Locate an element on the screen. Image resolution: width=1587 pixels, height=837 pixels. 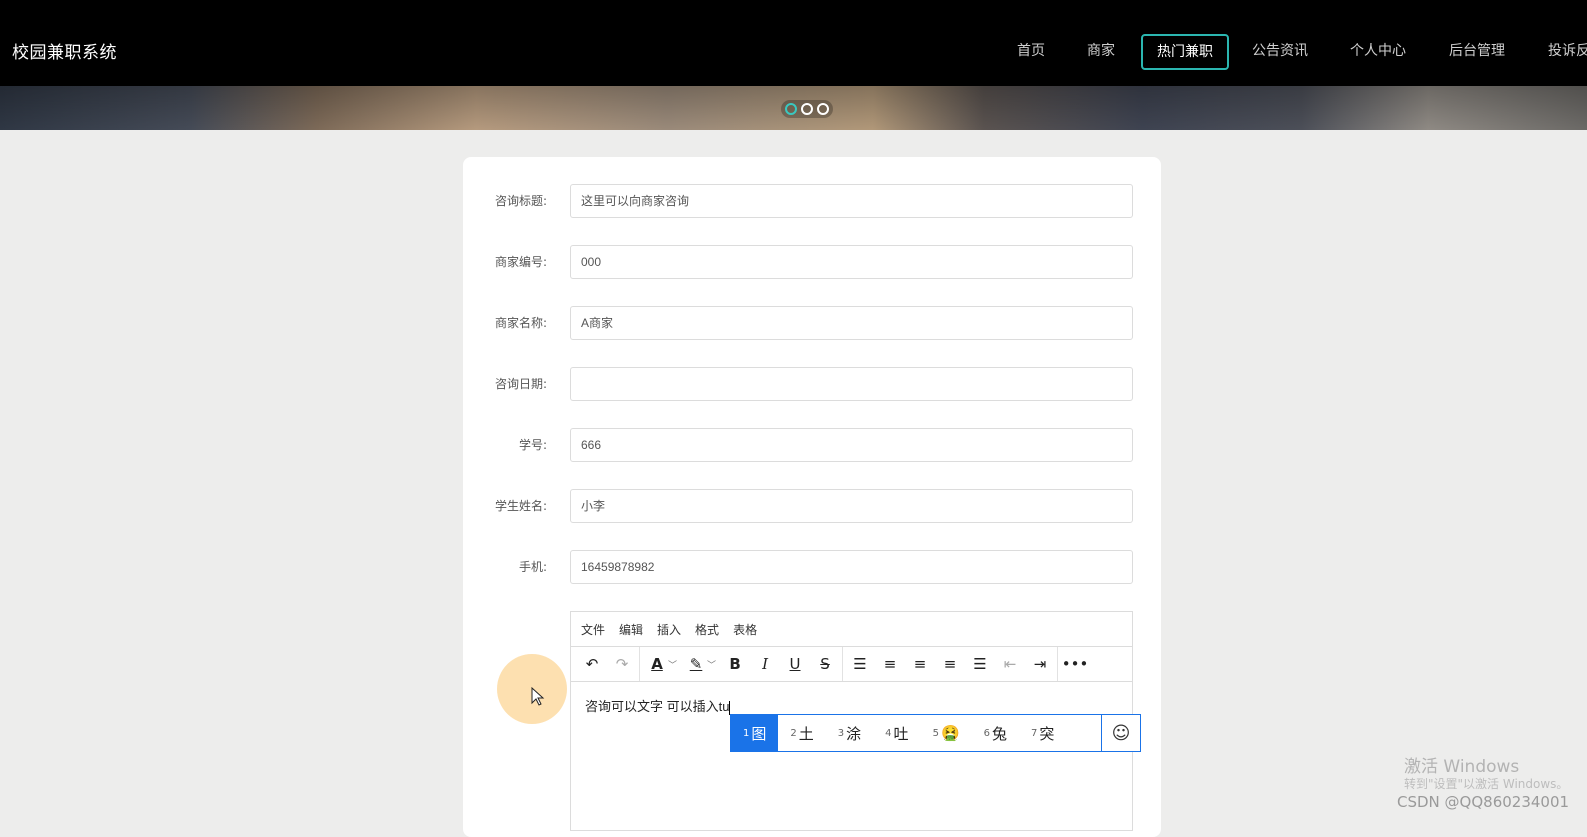
student-no-input: 666 is located at coordinates (851, 445).